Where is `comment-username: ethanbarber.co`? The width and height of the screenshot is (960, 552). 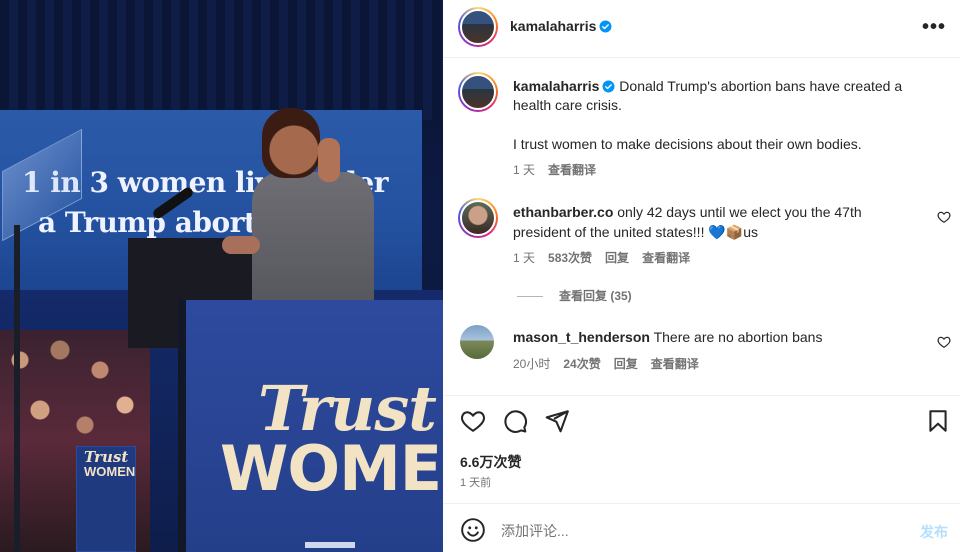
comment-username: ethanbarber.co is located at coordinates (563, 212).